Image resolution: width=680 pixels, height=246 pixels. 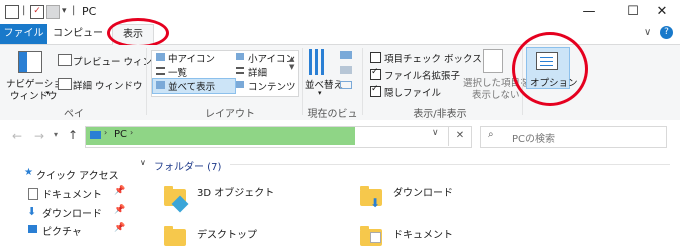 I want to click on properties-icon: ✓, so click(x=37, y=12).